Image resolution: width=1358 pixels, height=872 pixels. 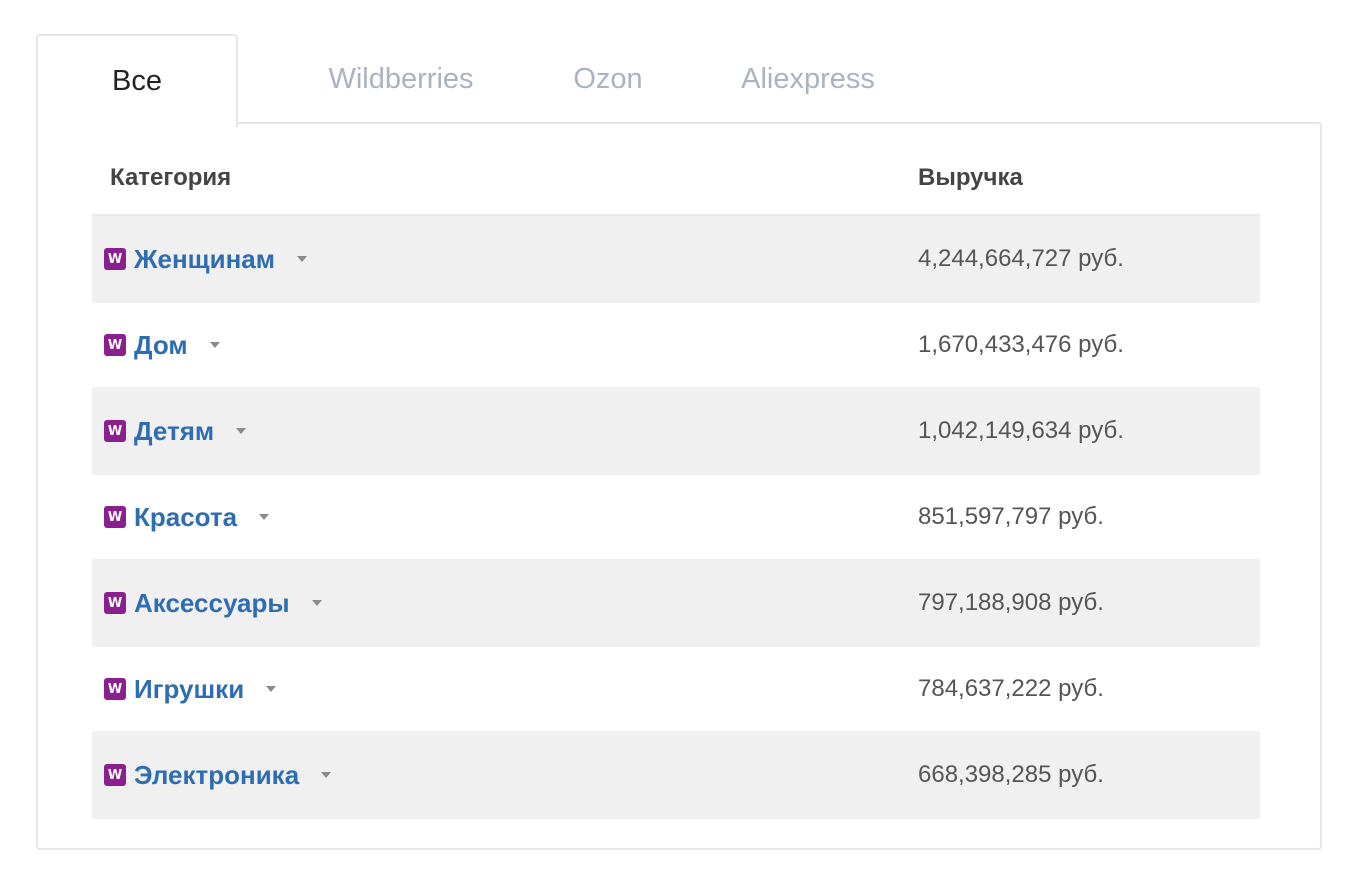 What do you see at coordinates (1011, 516) in the screenshot?
I see `revenue-cell: 851,597,797 руб.` at bounding box center [1011, 516].